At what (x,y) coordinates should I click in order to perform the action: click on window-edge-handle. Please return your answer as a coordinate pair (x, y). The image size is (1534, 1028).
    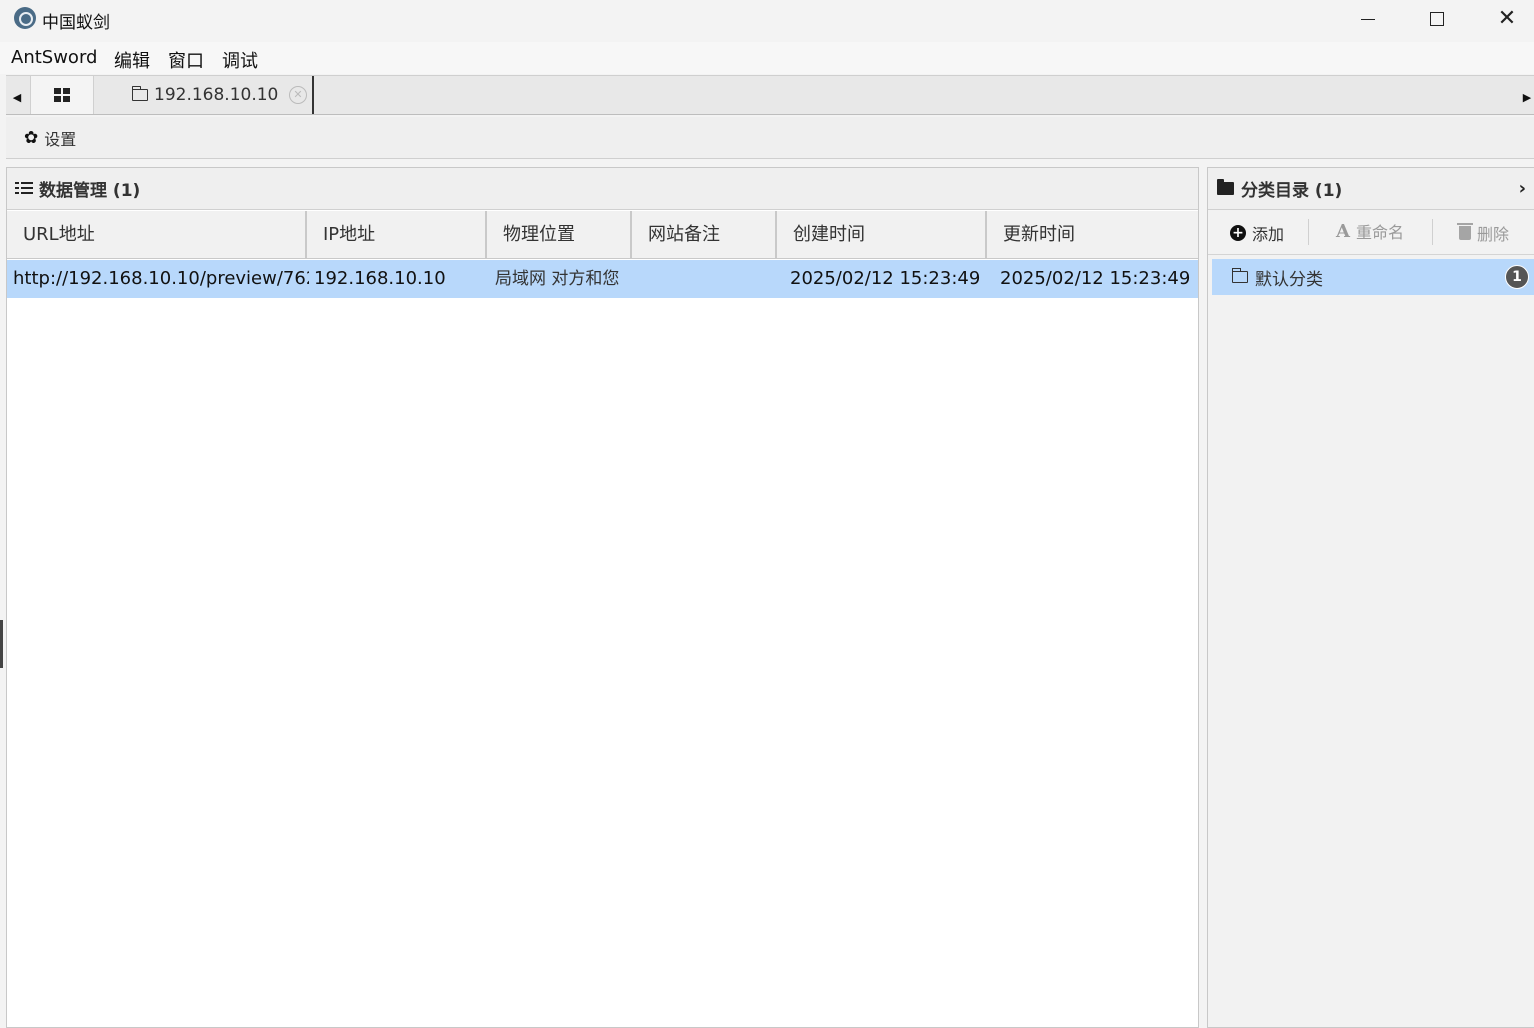
    Looking at the image, I should click on (1, 644).